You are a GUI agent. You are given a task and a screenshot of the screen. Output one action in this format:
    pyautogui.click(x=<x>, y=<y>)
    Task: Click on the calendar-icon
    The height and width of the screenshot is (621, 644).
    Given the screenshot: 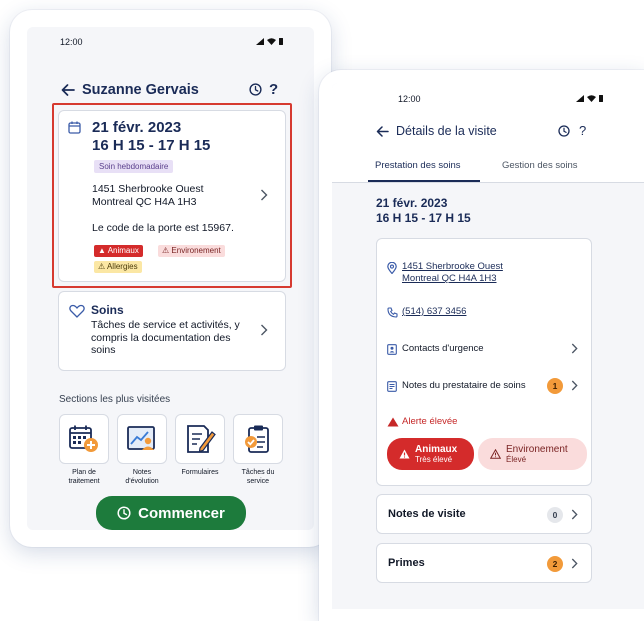 What is the action you would take?
    pyautogui.click(x=74, y=127)
    